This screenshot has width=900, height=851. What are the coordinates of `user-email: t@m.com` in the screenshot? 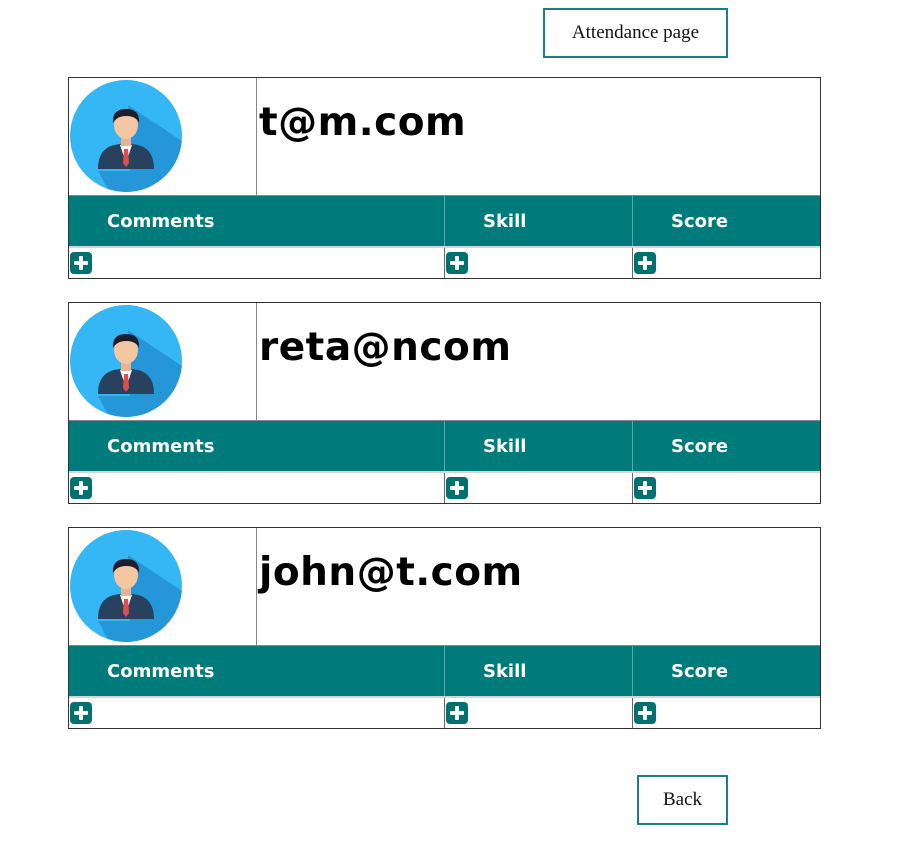 It's located at (363, 122).